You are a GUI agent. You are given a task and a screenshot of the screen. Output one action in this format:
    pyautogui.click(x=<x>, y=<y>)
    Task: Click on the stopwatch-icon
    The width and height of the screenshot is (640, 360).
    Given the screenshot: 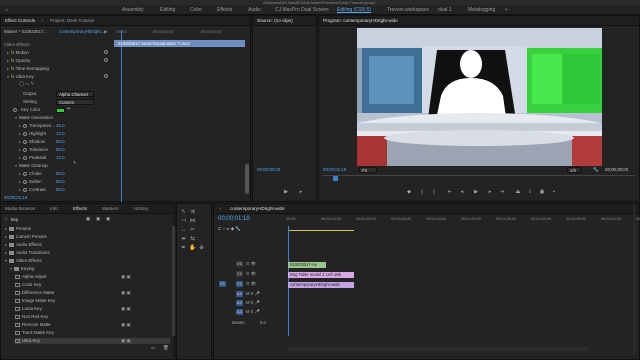 What is the action you would take?
    pyautogui.click(x=15, y=110)
    